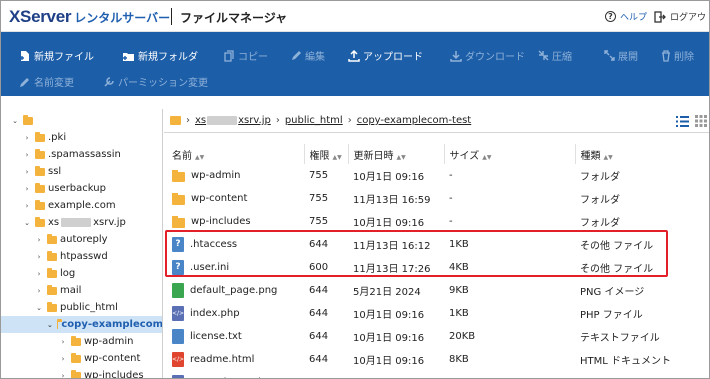  I want to click on table-row: wp-content 755 11月13日 16:59 - フォルダ, so click(434, 198).